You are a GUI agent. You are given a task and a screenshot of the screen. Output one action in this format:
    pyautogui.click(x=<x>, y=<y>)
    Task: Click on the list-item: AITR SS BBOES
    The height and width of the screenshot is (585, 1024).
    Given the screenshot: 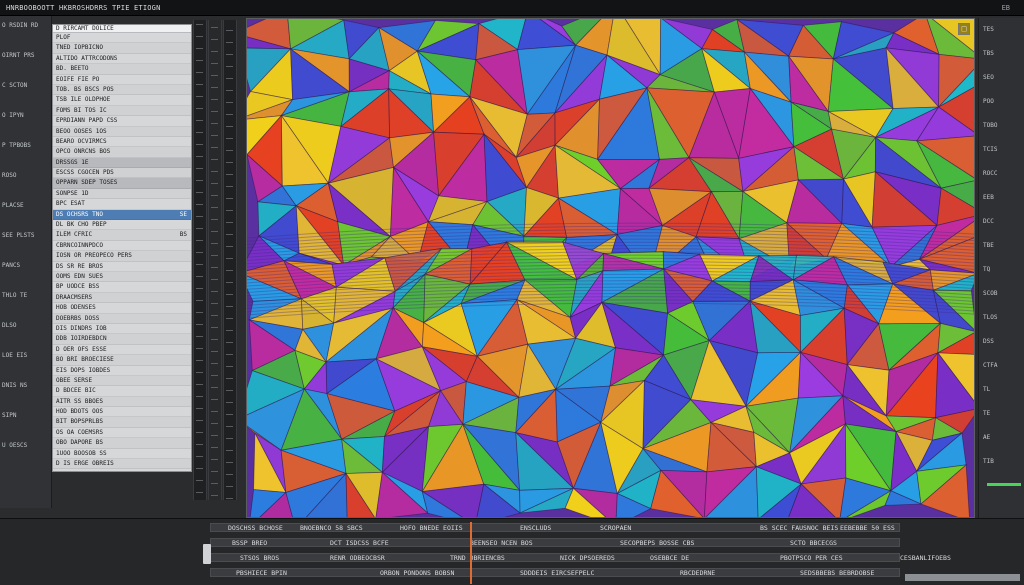 What is the action you would take?
    pyautogui.click(x=122, y=402)
    